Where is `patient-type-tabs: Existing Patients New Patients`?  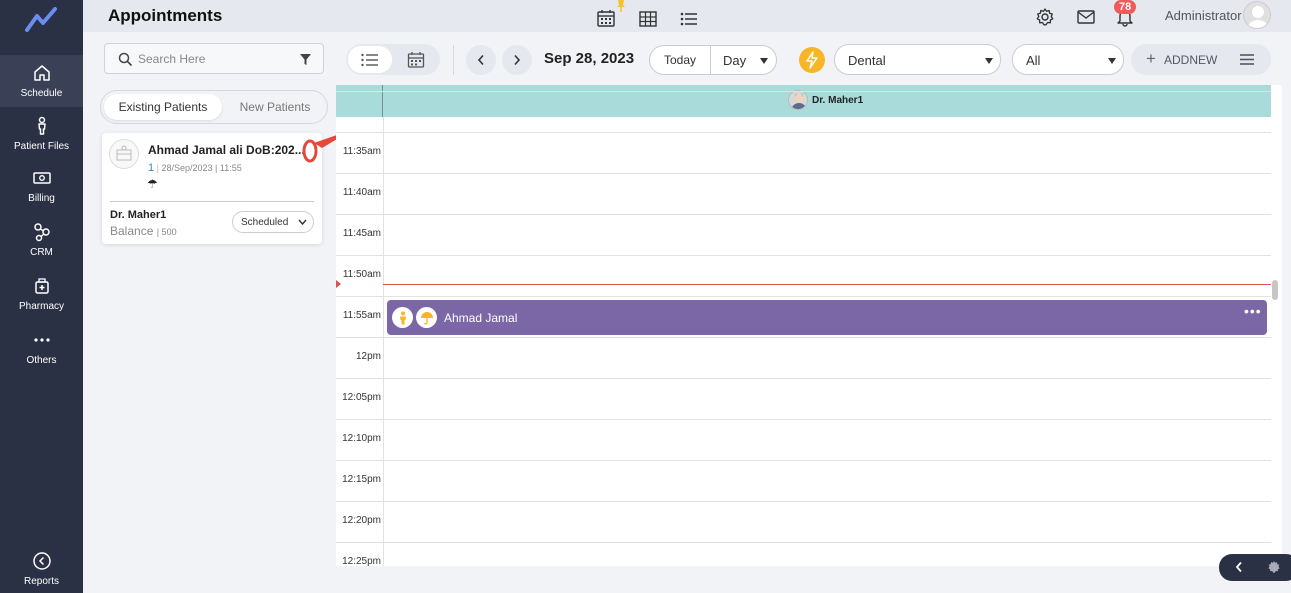
patient-type-tabs: Existing Patients New Patients is located at coordinates (214, 107).